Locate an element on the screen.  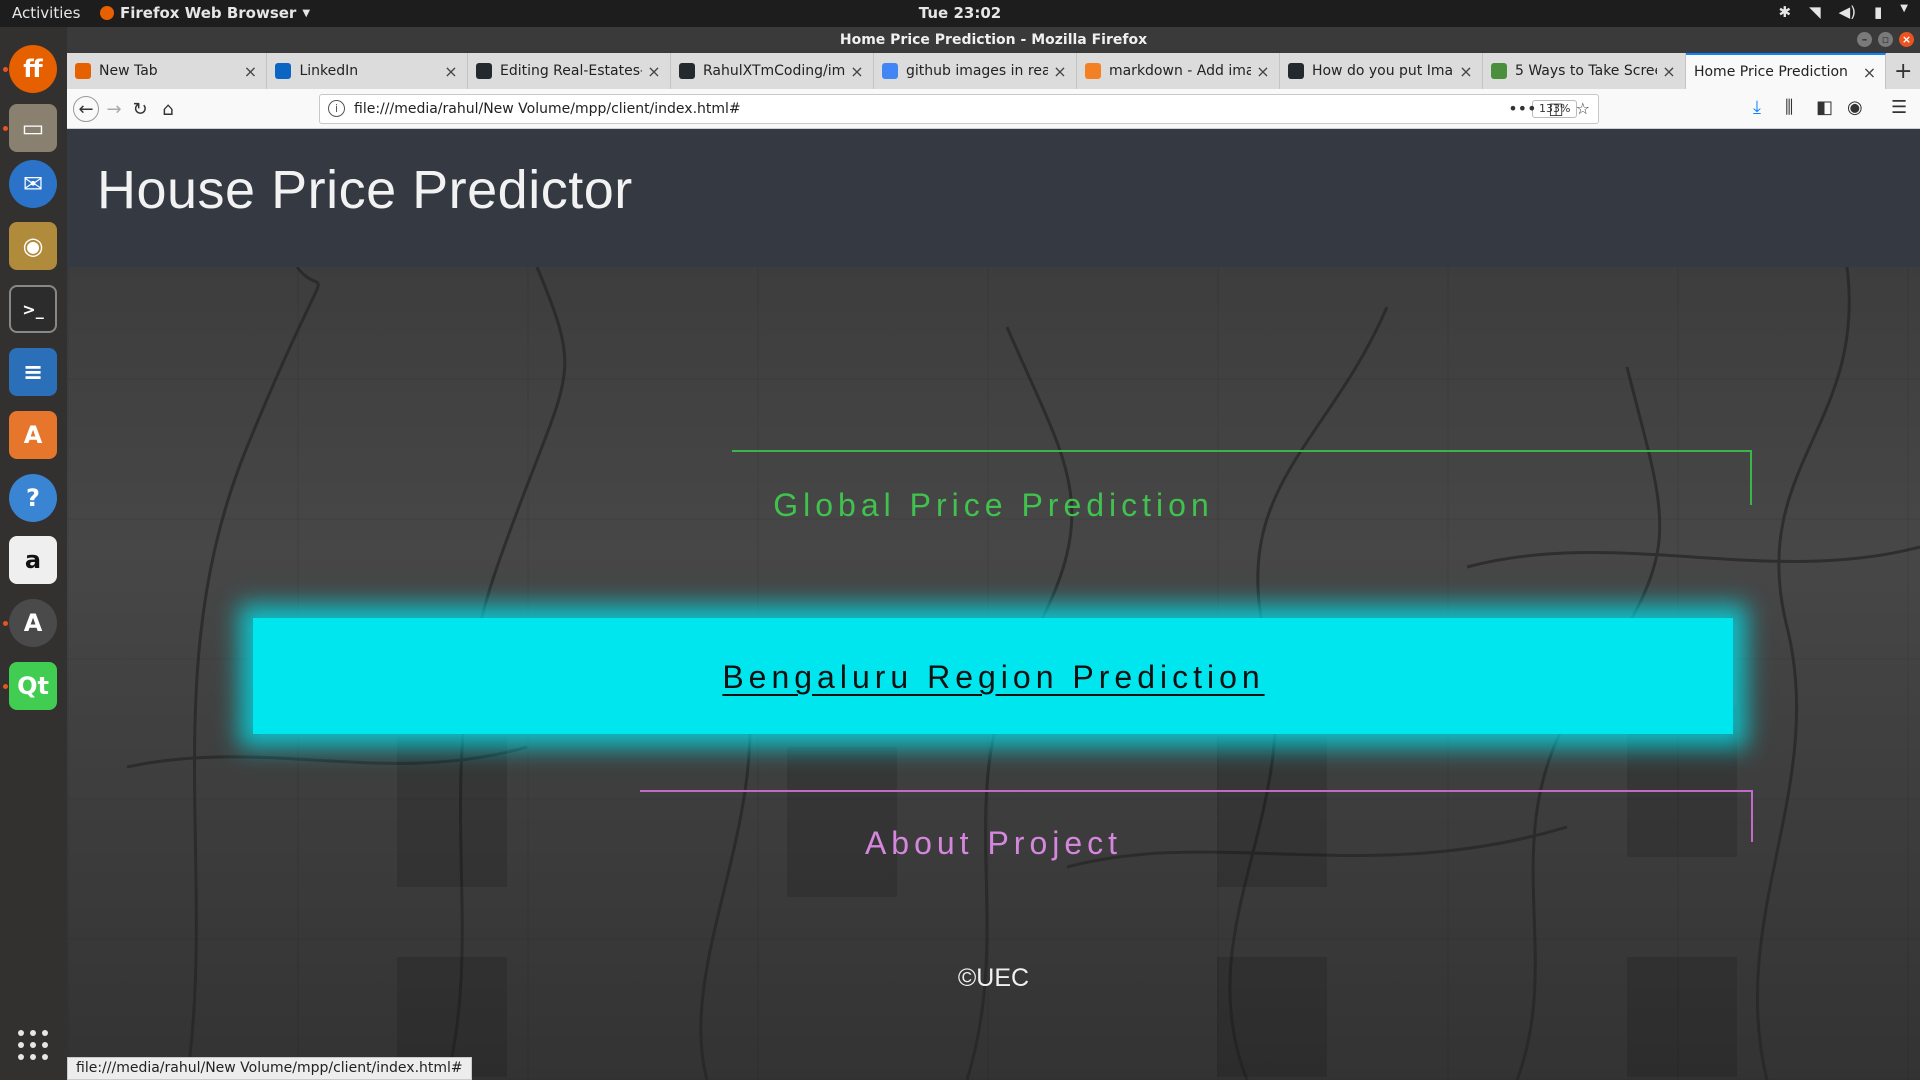
maximize-icon: ▫ is located at coordinates (1885, 39).